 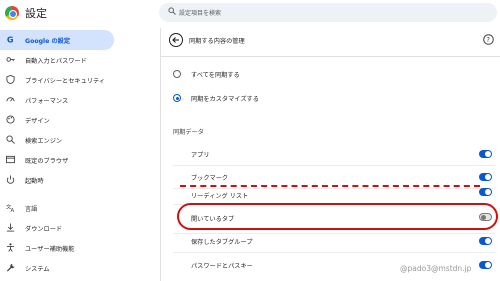 I want to click on sync-all-radio, so click(x=177, y=74).